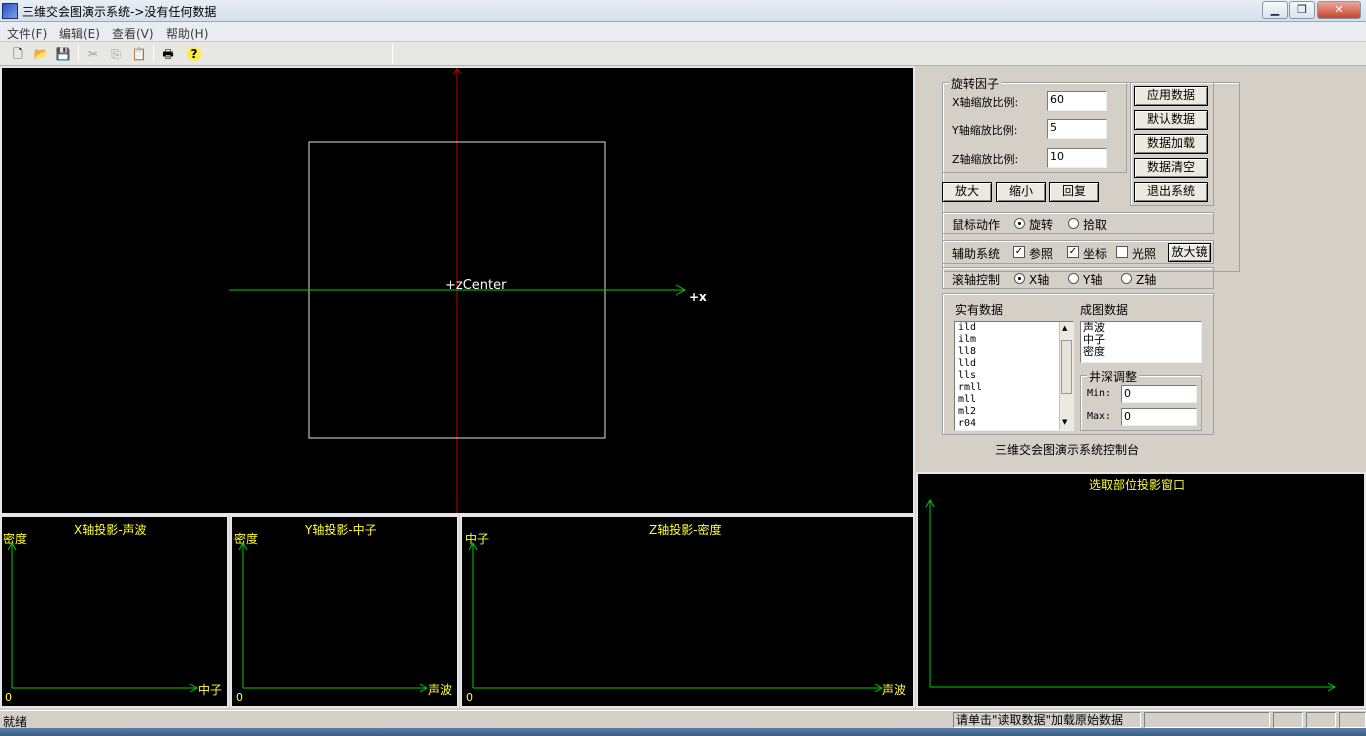 The image size is (1366, 736). Describe the element at coordinates (63, 54) in the screenshot. I see `save-icon: 💾` at that location.